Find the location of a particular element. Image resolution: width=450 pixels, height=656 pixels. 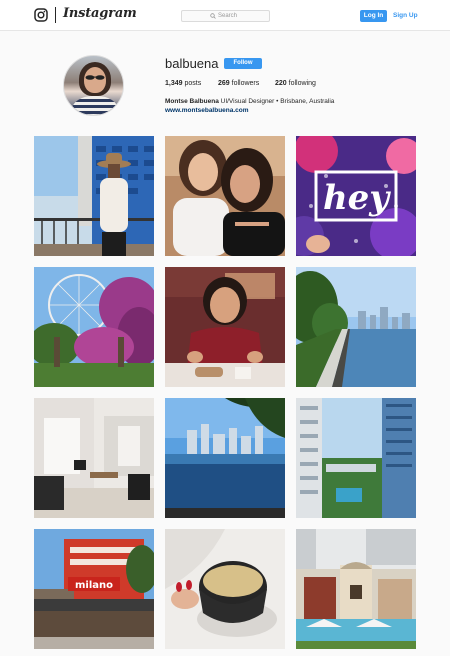

log-in-button: Log In is located at coordinates (373, 16).